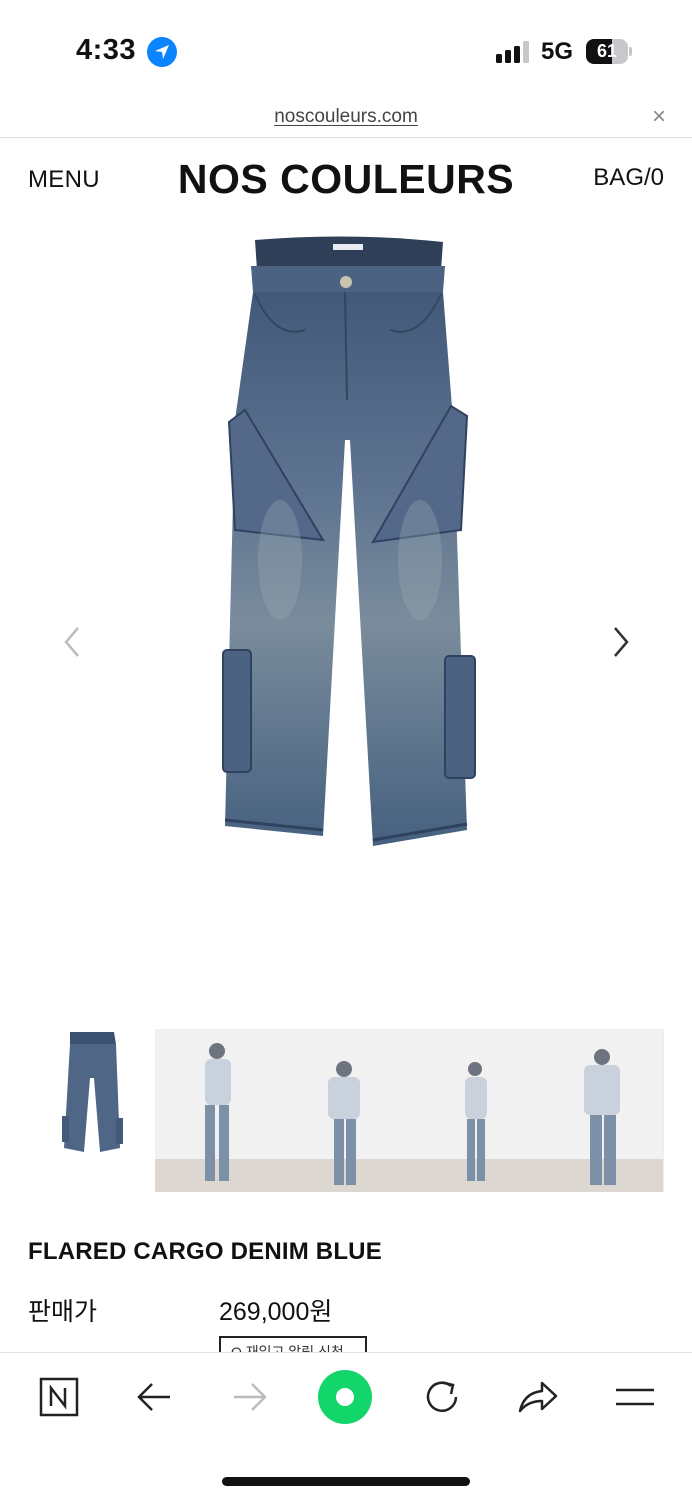 The width and height of the screenshot is (692, 1500). Describe the element at coordinates (250, 1397) in the screenshot. I see `forward-arrow-icon` at that location.